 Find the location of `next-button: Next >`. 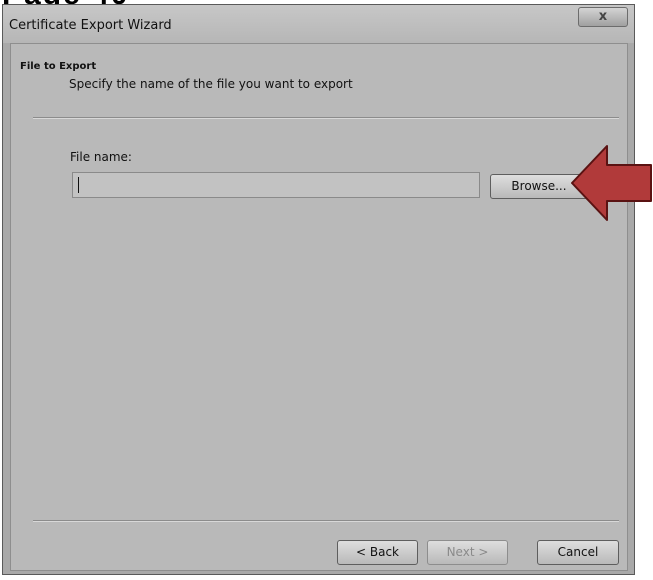

next-button: Next > is located at coordinates (467, 552).